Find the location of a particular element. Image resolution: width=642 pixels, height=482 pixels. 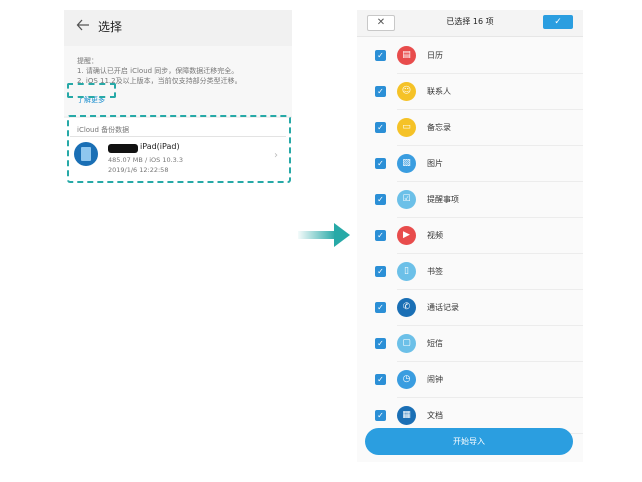

icon-glyph: ▢ is located at coordinates (406, 343).